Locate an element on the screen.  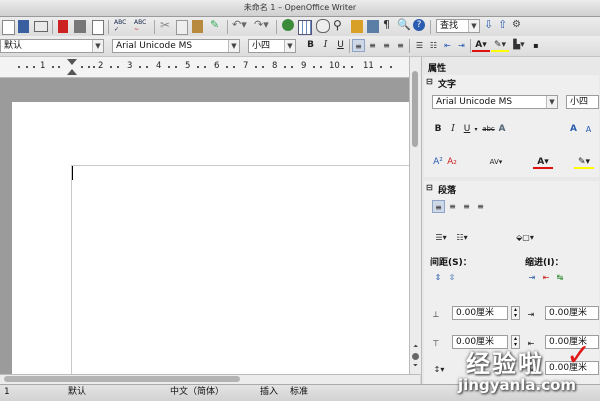
navigator-icon is located at coordinates (323, 26).